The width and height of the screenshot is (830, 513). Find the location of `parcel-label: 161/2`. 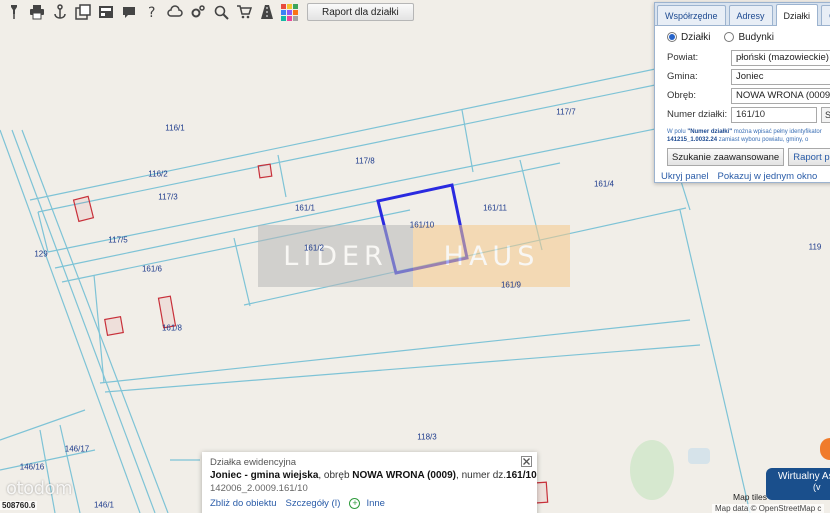

parcel-label: 161/2 is located at coordinates (314, 248).